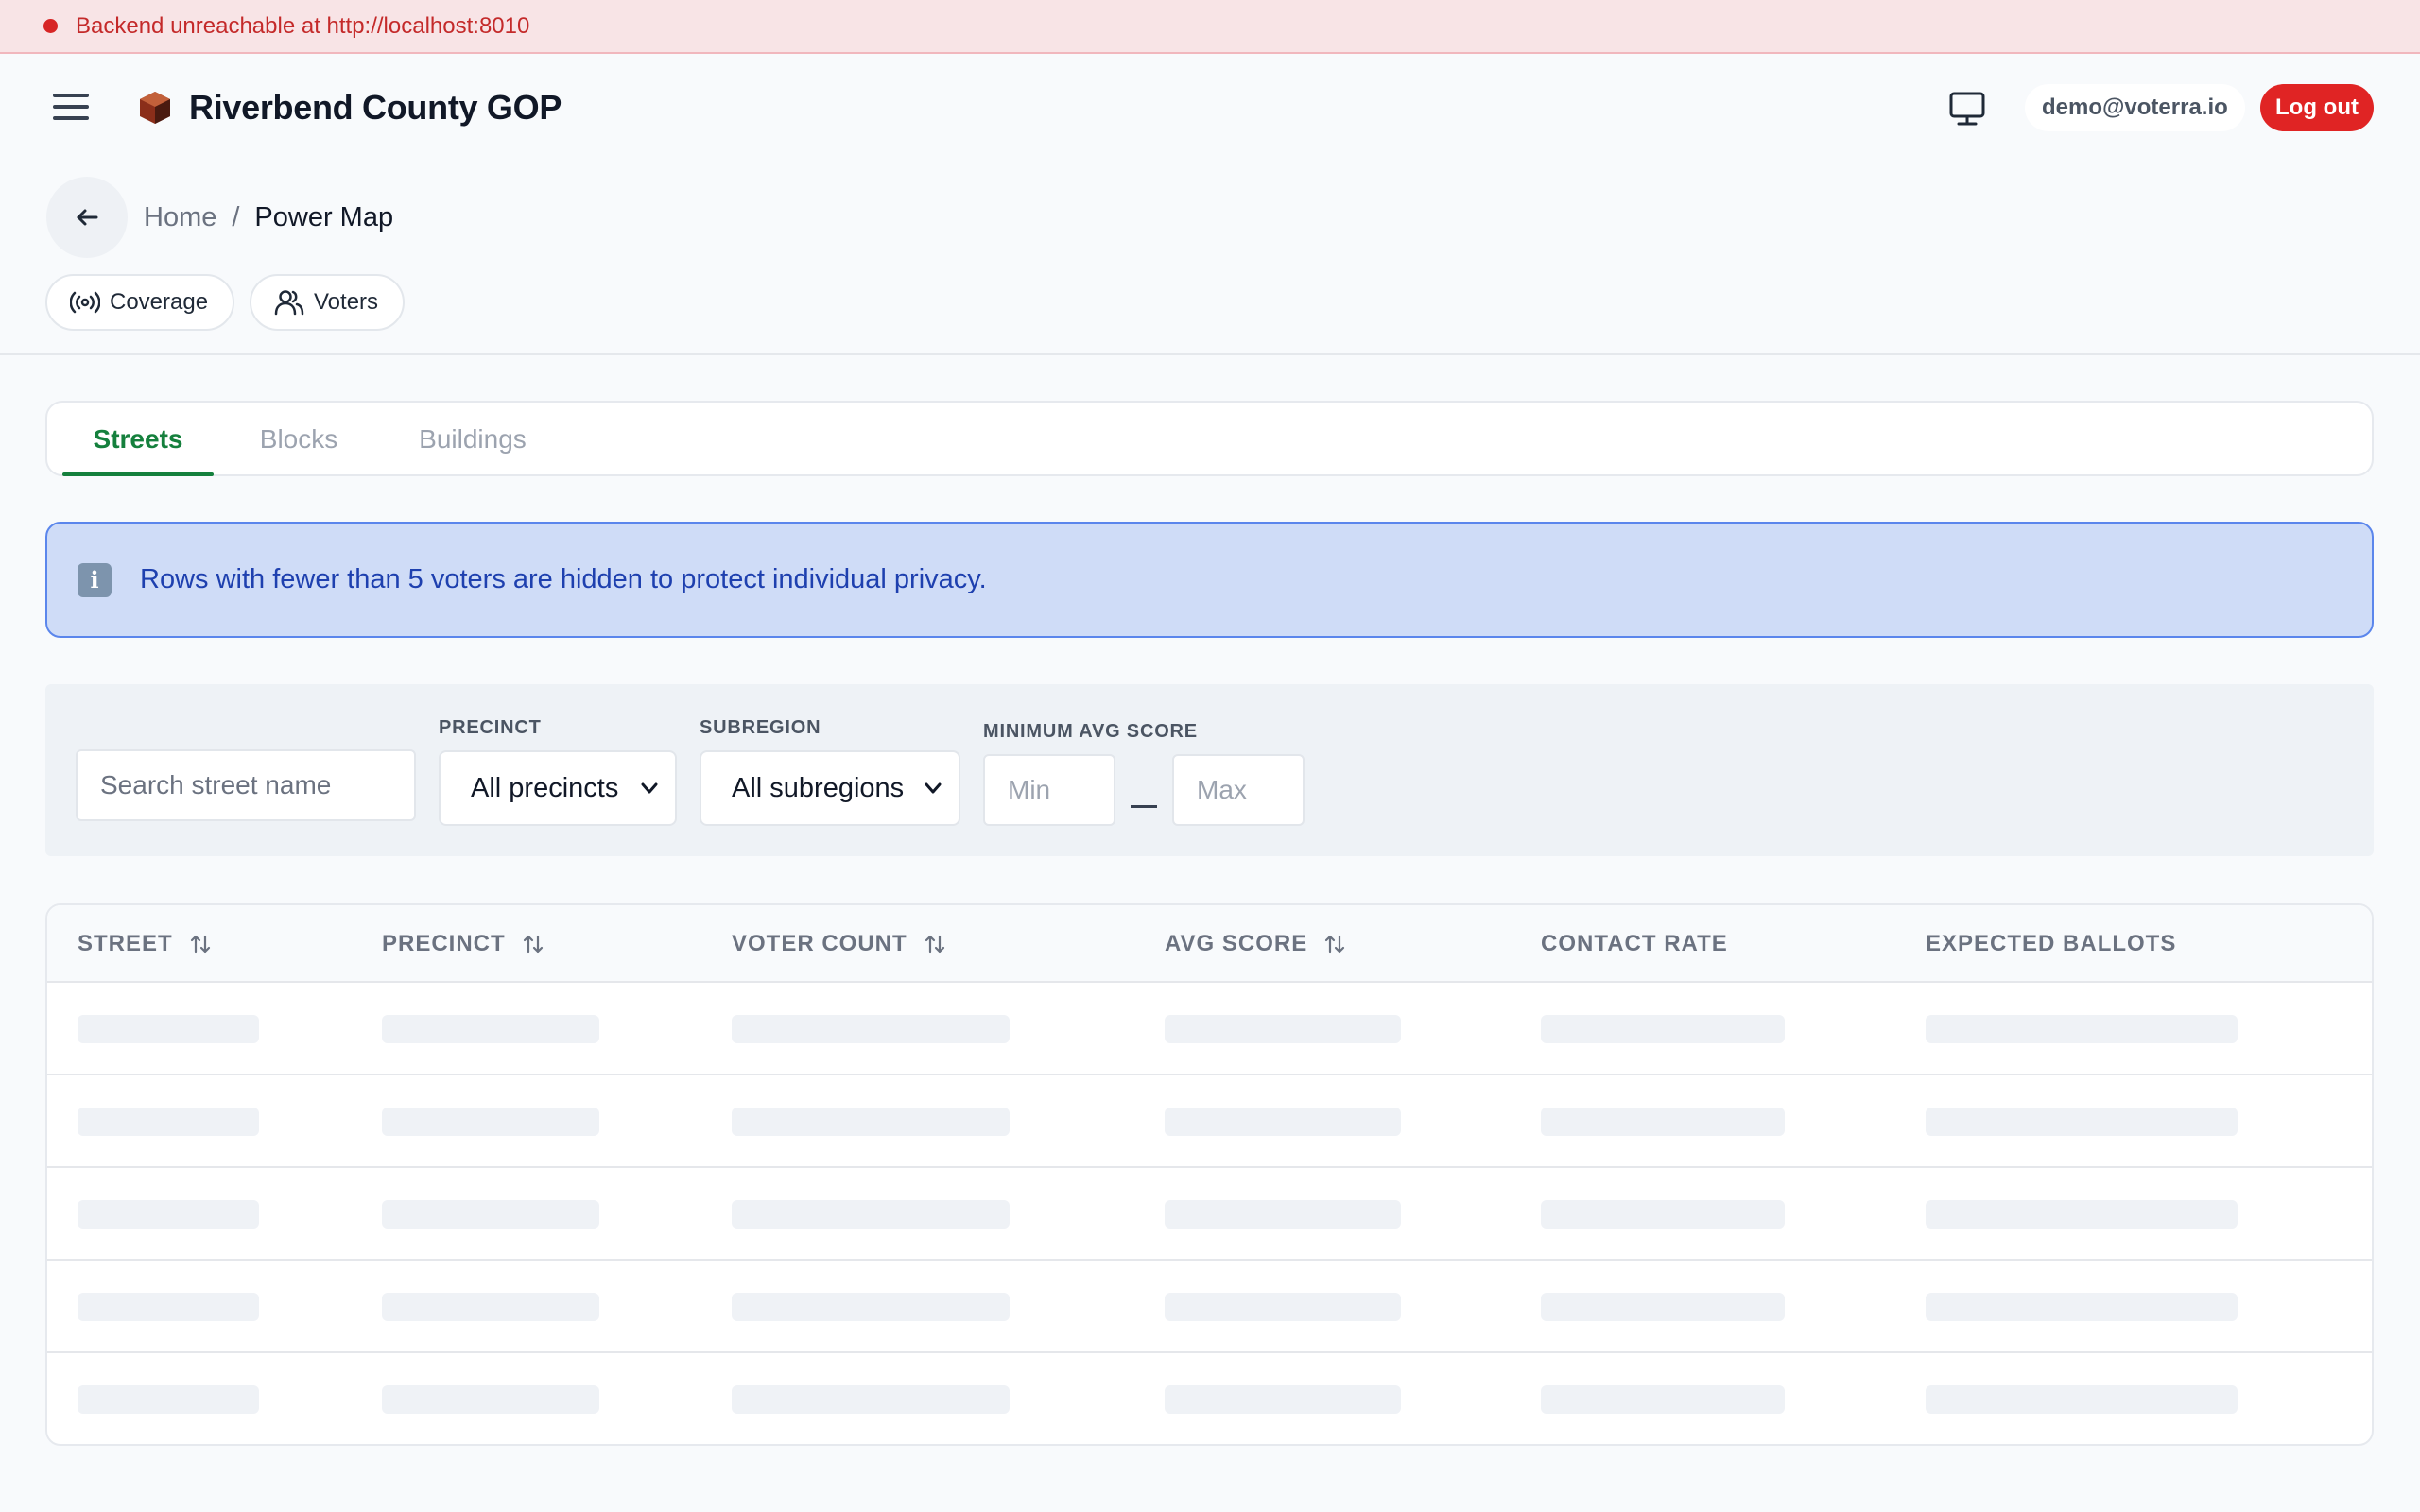 The image size is (2420, 1512). I want to click on broadcast-icon, so click(85, 302).